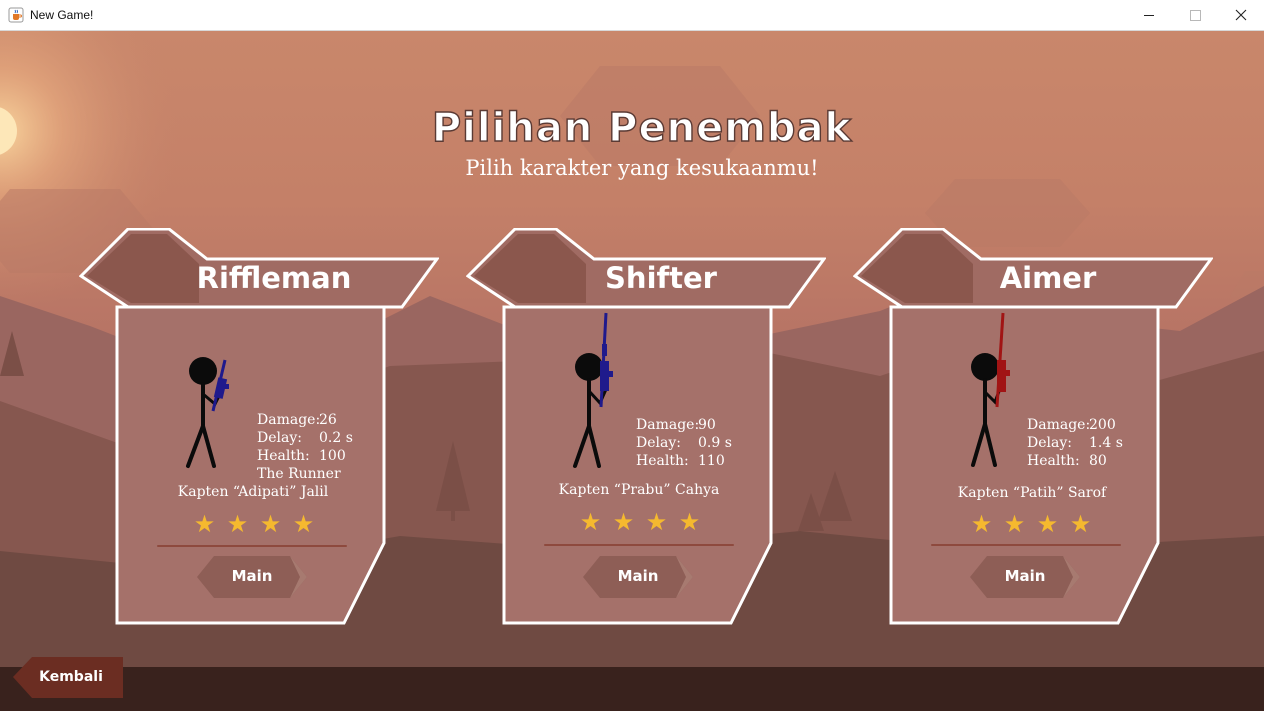 The image size is (1264, 711). What do you see at coordinates (676, 425) in the screenshot?
I see `stat-damage: Damage:90` at bounding box center [676, 425].